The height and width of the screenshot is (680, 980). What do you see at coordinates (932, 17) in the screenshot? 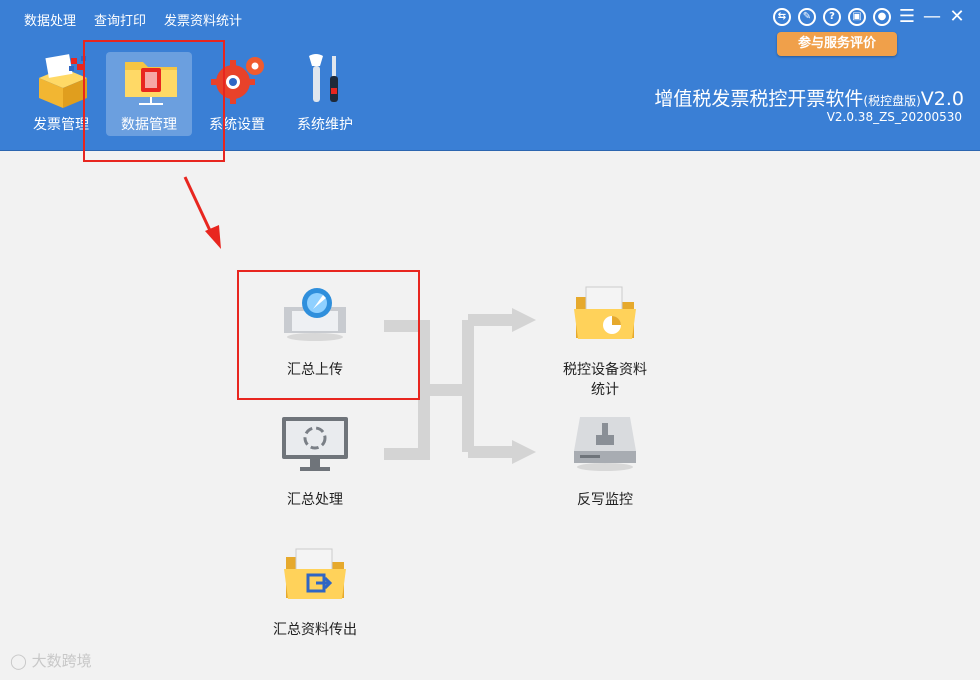
I see `minimize-icon: —` at bounding box center [932, 17].